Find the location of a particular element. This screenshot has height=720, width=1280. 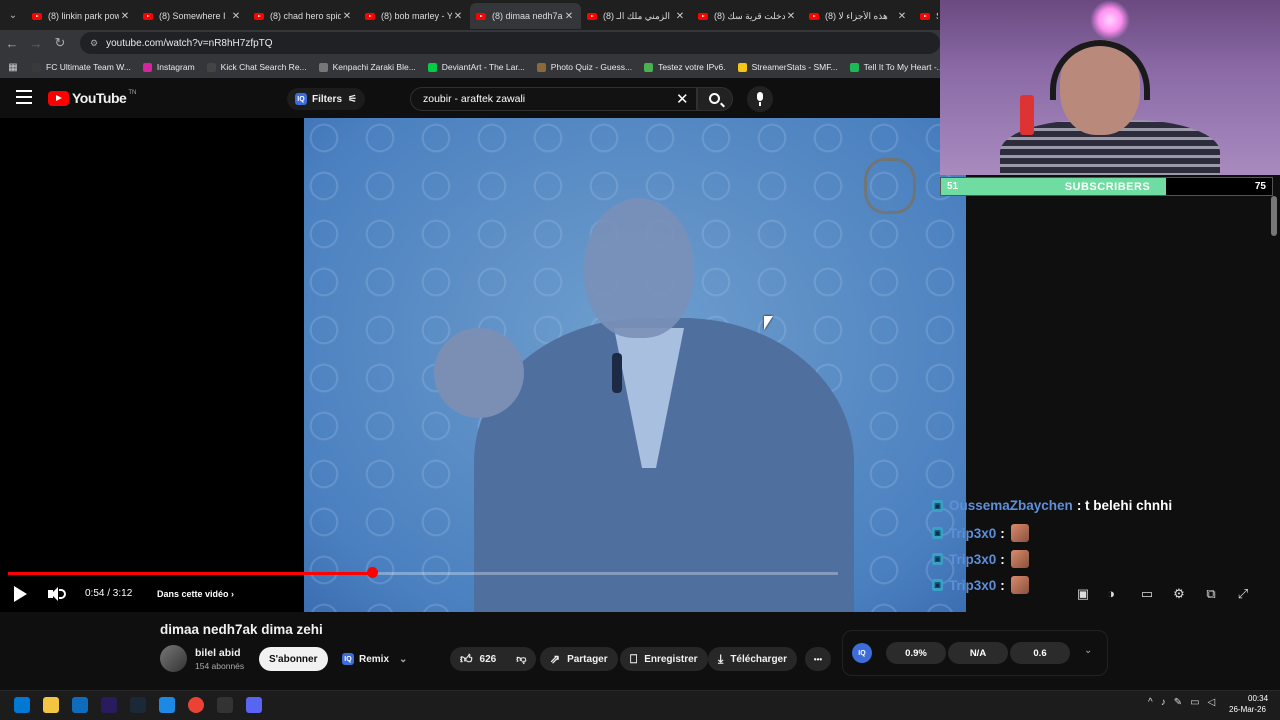

settings-gear-icon: ⚙ is located at coordinates (1179, 594).